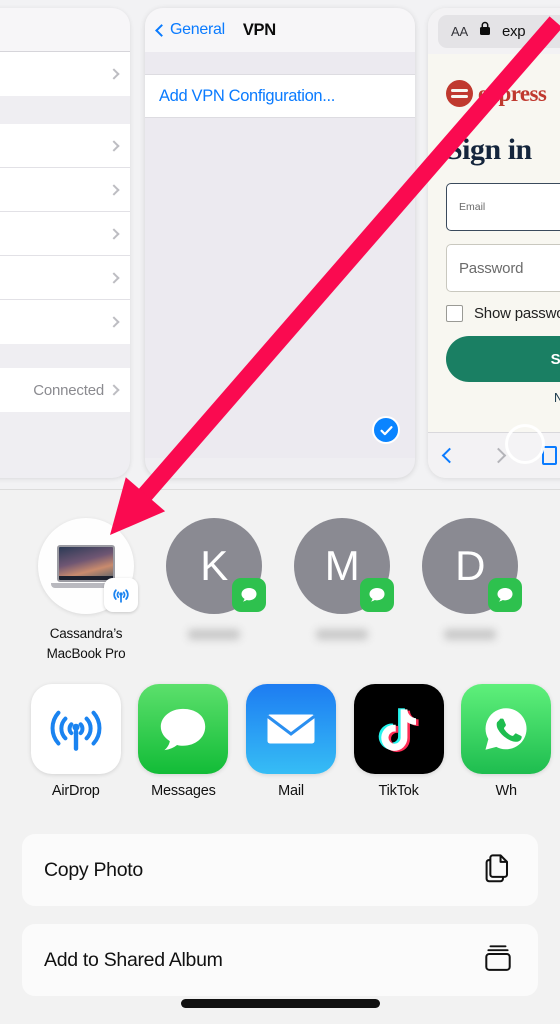 This screenshot has height=1024, width=560. I want to click on safari-top-bar: AA exp, so click(494, 31).